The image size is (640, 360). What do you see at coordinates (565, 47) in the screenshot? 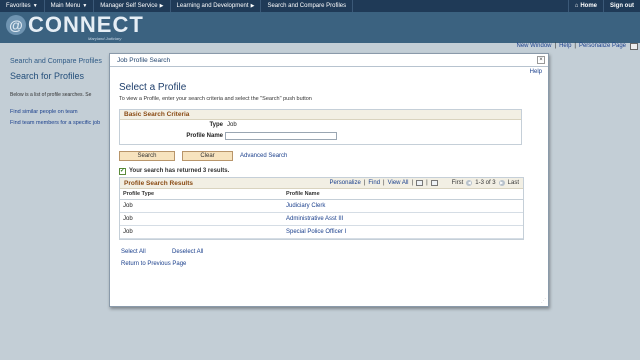
I see `help-link: Help` at bounding box center [565, 47].